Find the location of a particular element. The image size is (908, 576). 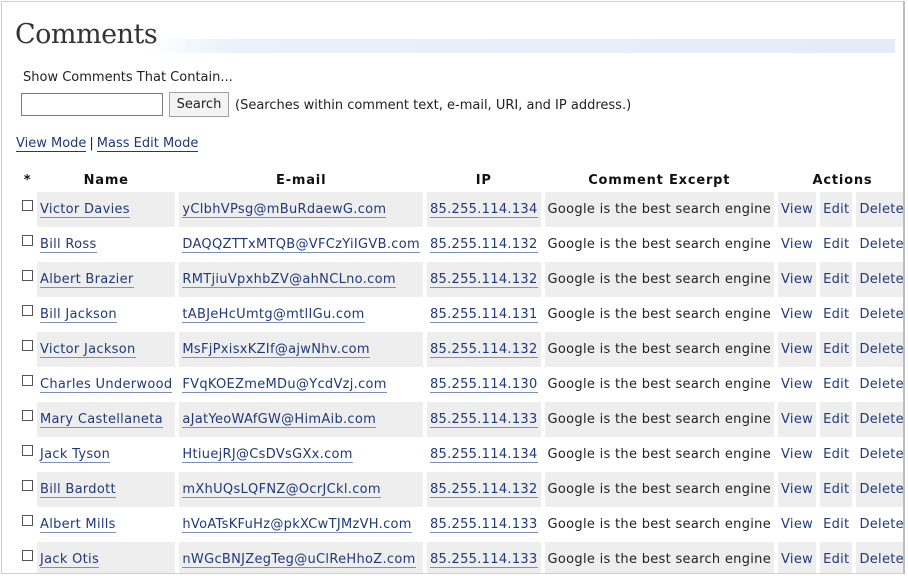

name-cell: Bill Ross is located at coordinates (106, 244).